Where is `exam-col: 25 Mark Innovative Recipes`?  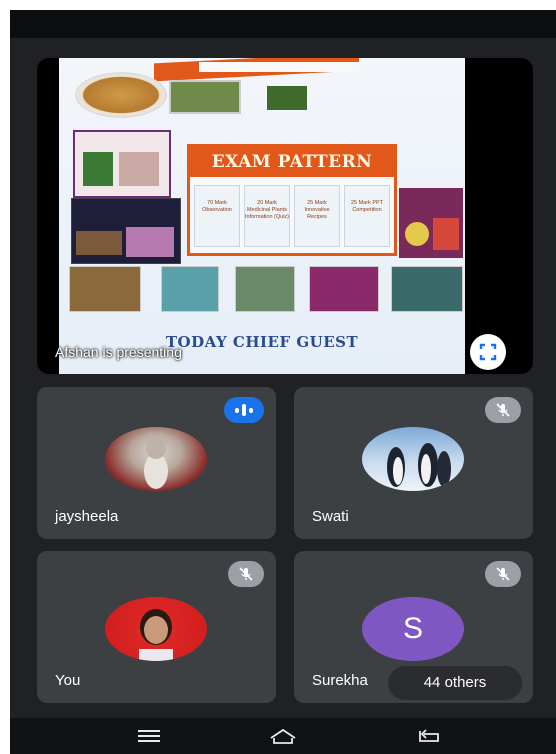
exam-col: 25 Mark Innovative Recipes is located at coordinates (317, 216).